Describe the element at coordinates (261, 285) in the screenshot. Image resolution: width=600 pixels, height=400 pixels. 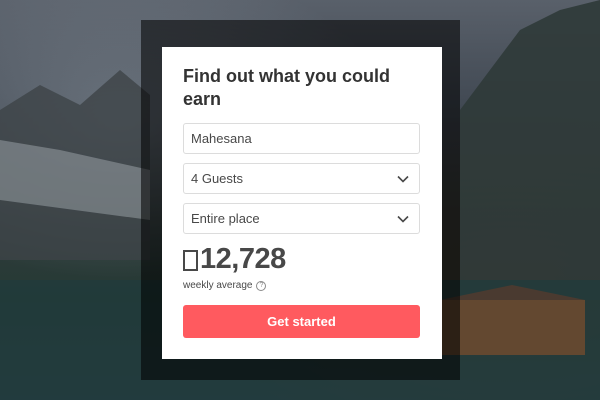
I see `help-icon: ?` at that location.